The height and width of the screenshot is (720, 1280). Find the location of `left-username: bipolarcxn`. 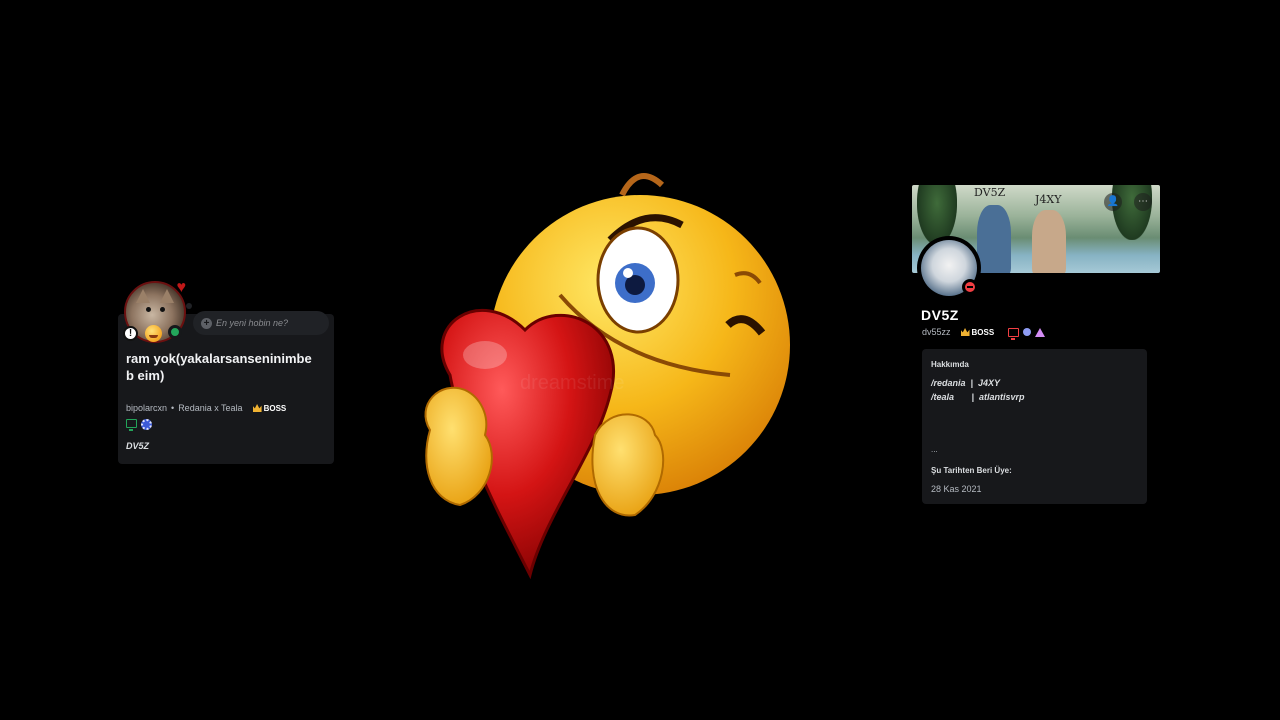

left-username: bipolarcxn is located at coordinates (146, 408).